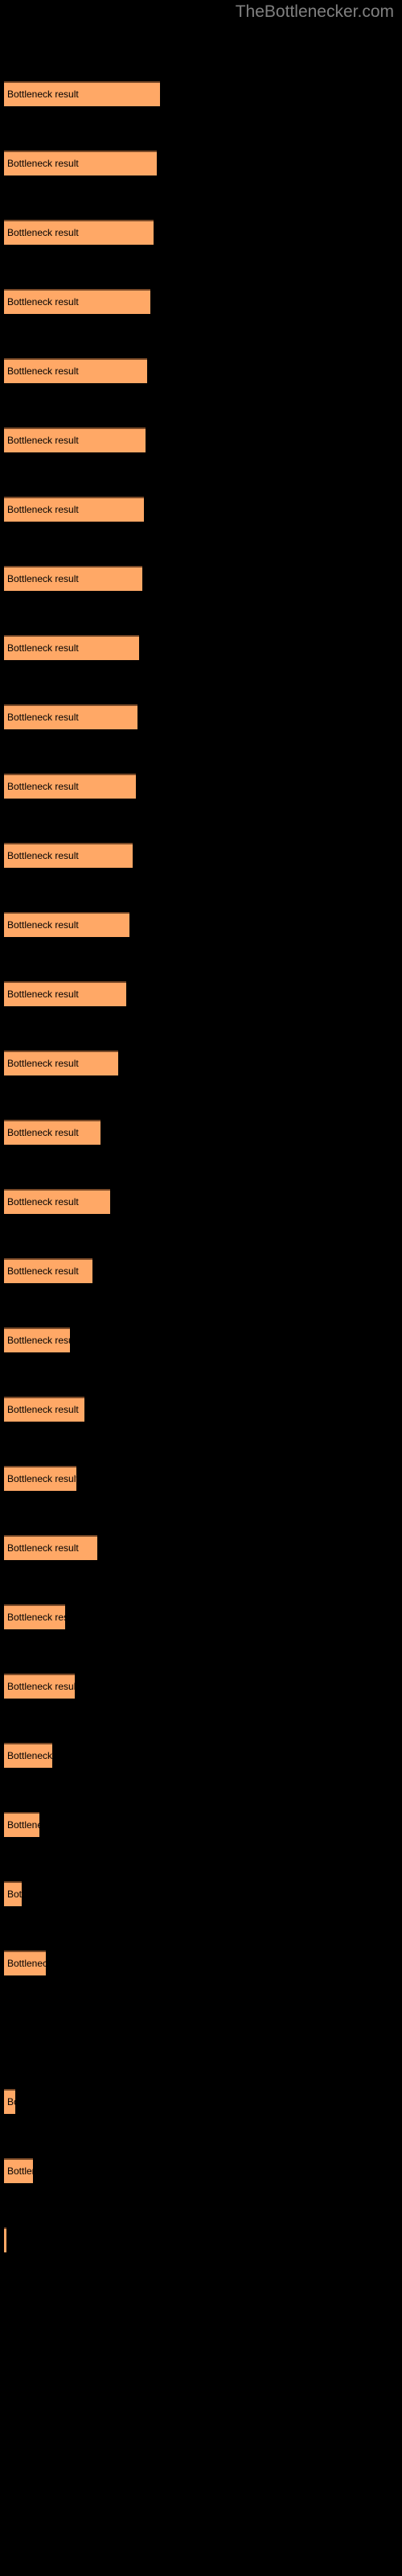 The image size is (402, 2576). I want to click on bar-7: Bottleneck result, so click(74, 509).